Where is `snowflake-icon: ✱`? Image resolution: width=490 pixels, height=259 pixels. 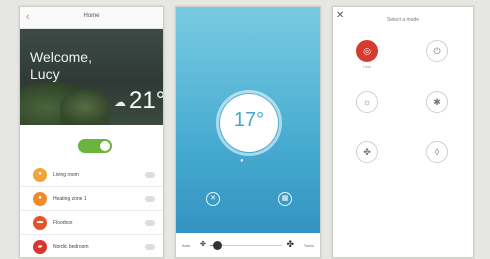
snowflake-icon: ✱ is located at coordinates (437, 102).